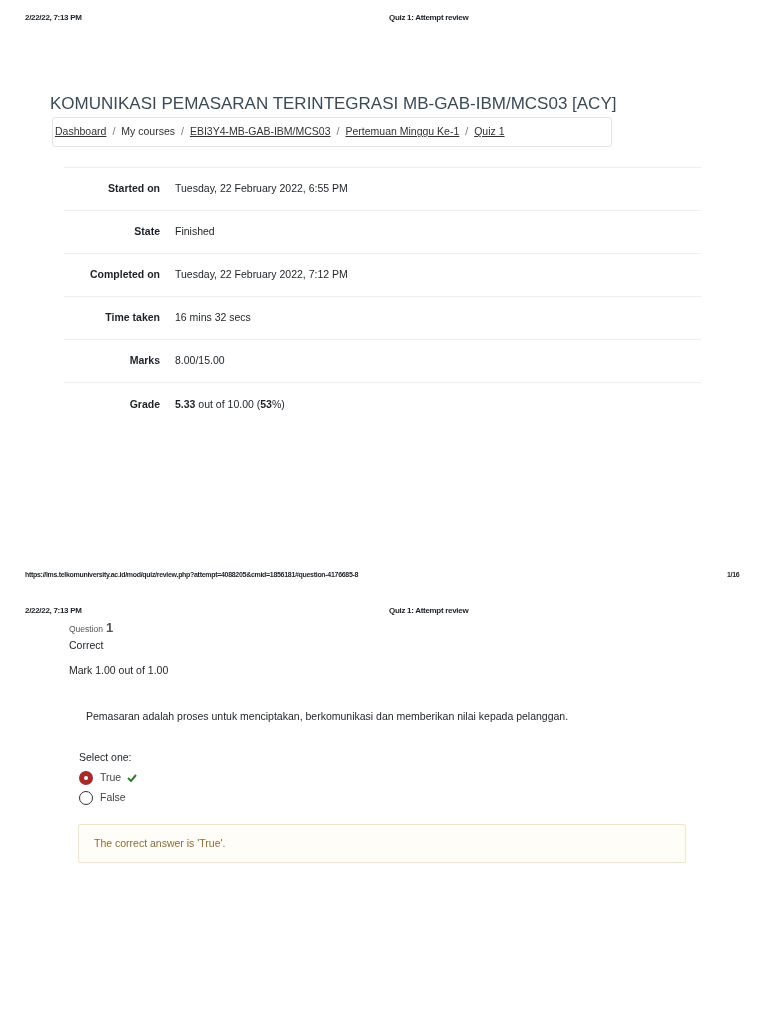  Describe the element at coordinates (87, 645) in the screenshot. I see `question-status: Correct` at that location.